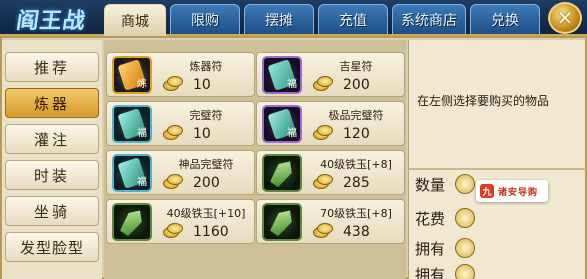  Describe the element at coordinates (356, 232) in the screenshot. I see `item-price: 438` at that location.